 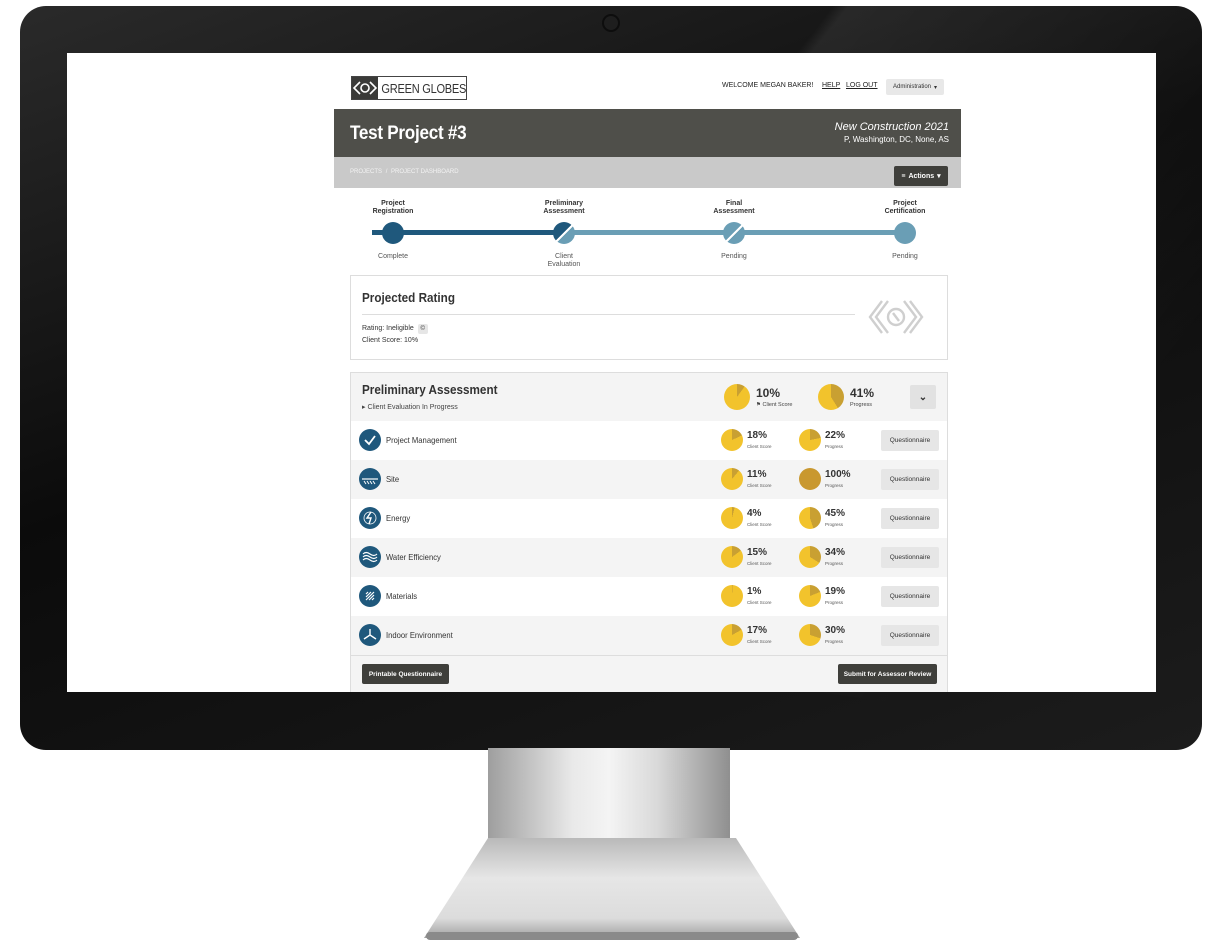 I want to click on chevron-down-icon: ⌄, so click(x=923, y=397).